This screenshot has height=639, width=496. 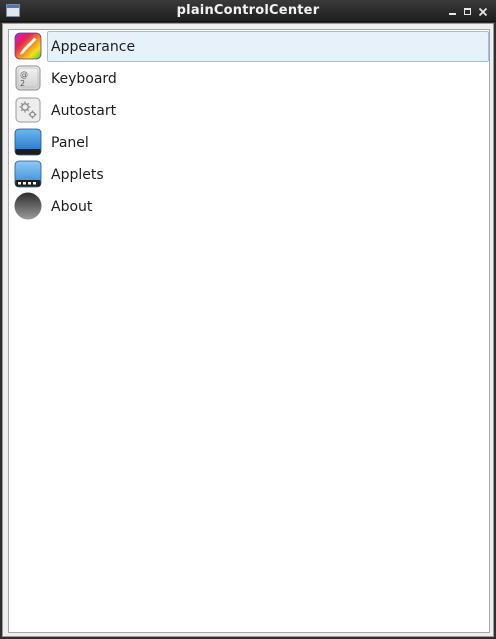 What do you see at coordinates (28, 142) in the screenshot?
I see `panel-icon` at bounding box center [28, 142].